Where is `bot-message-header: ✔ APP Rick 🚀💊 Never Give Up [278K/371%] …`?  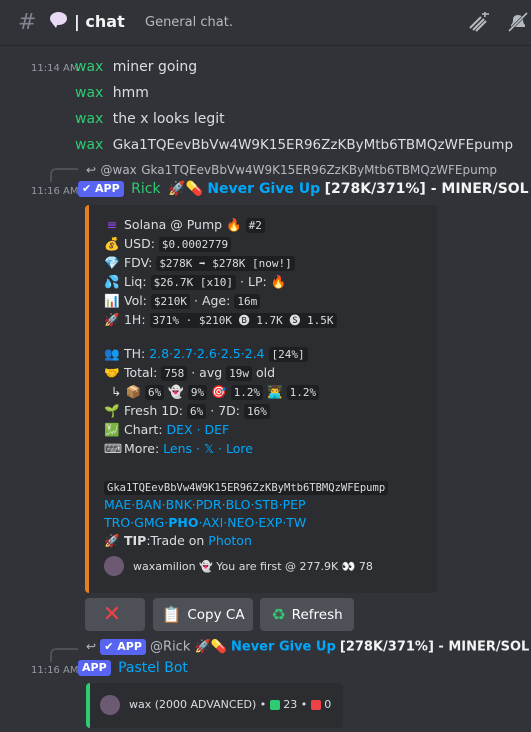 bot-message-header: ✔ APP Rick 🚀💊 Never Give Up [278K/371%] … is located at coordinates (303, 189).